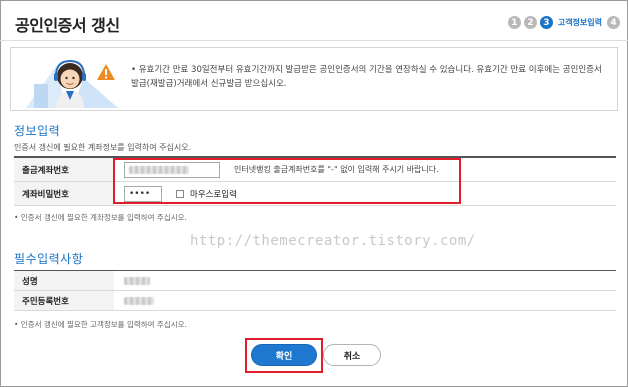  What do you see at coordinates (315, 301) in the screenshot?
I see `resident-number-row: 주민등록번호` at bounding box center [315, 301].